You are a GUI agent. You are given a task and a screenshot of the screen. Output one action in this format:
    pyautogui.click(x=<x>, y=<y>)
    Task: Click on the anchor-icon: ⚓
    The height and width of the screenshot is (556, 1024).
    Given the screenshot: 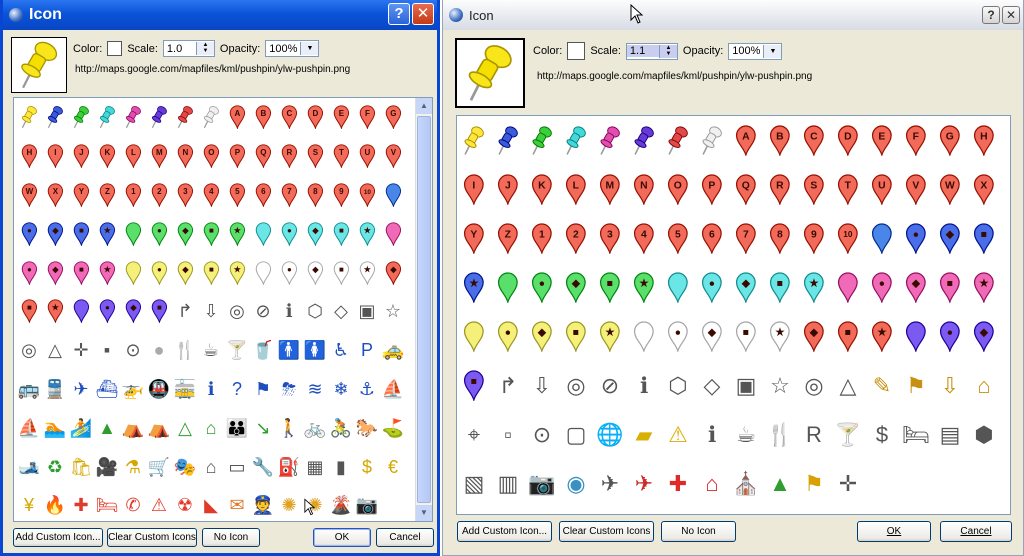 What is the action you would take?
    pyautogui.click(x=367, y=389)
    